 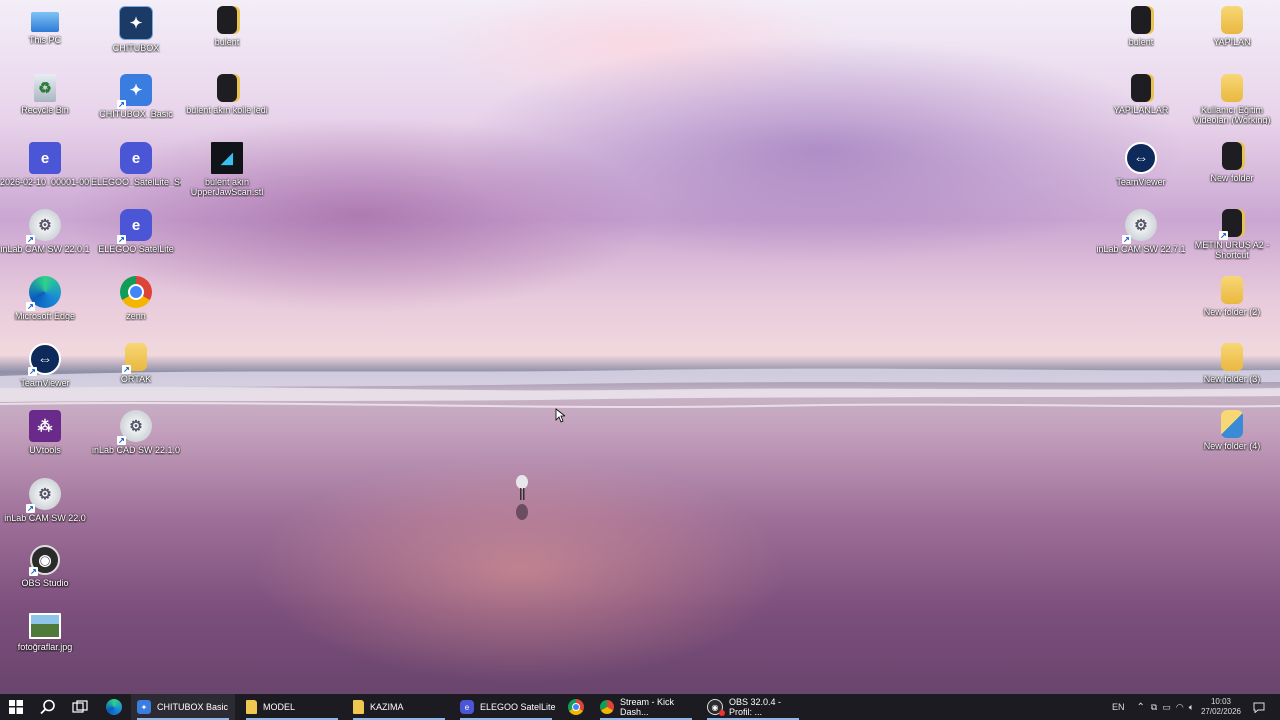 I want to click on desktop-icon-obs-studio: ◉ OBS Studio, so click(x=45, y=576).